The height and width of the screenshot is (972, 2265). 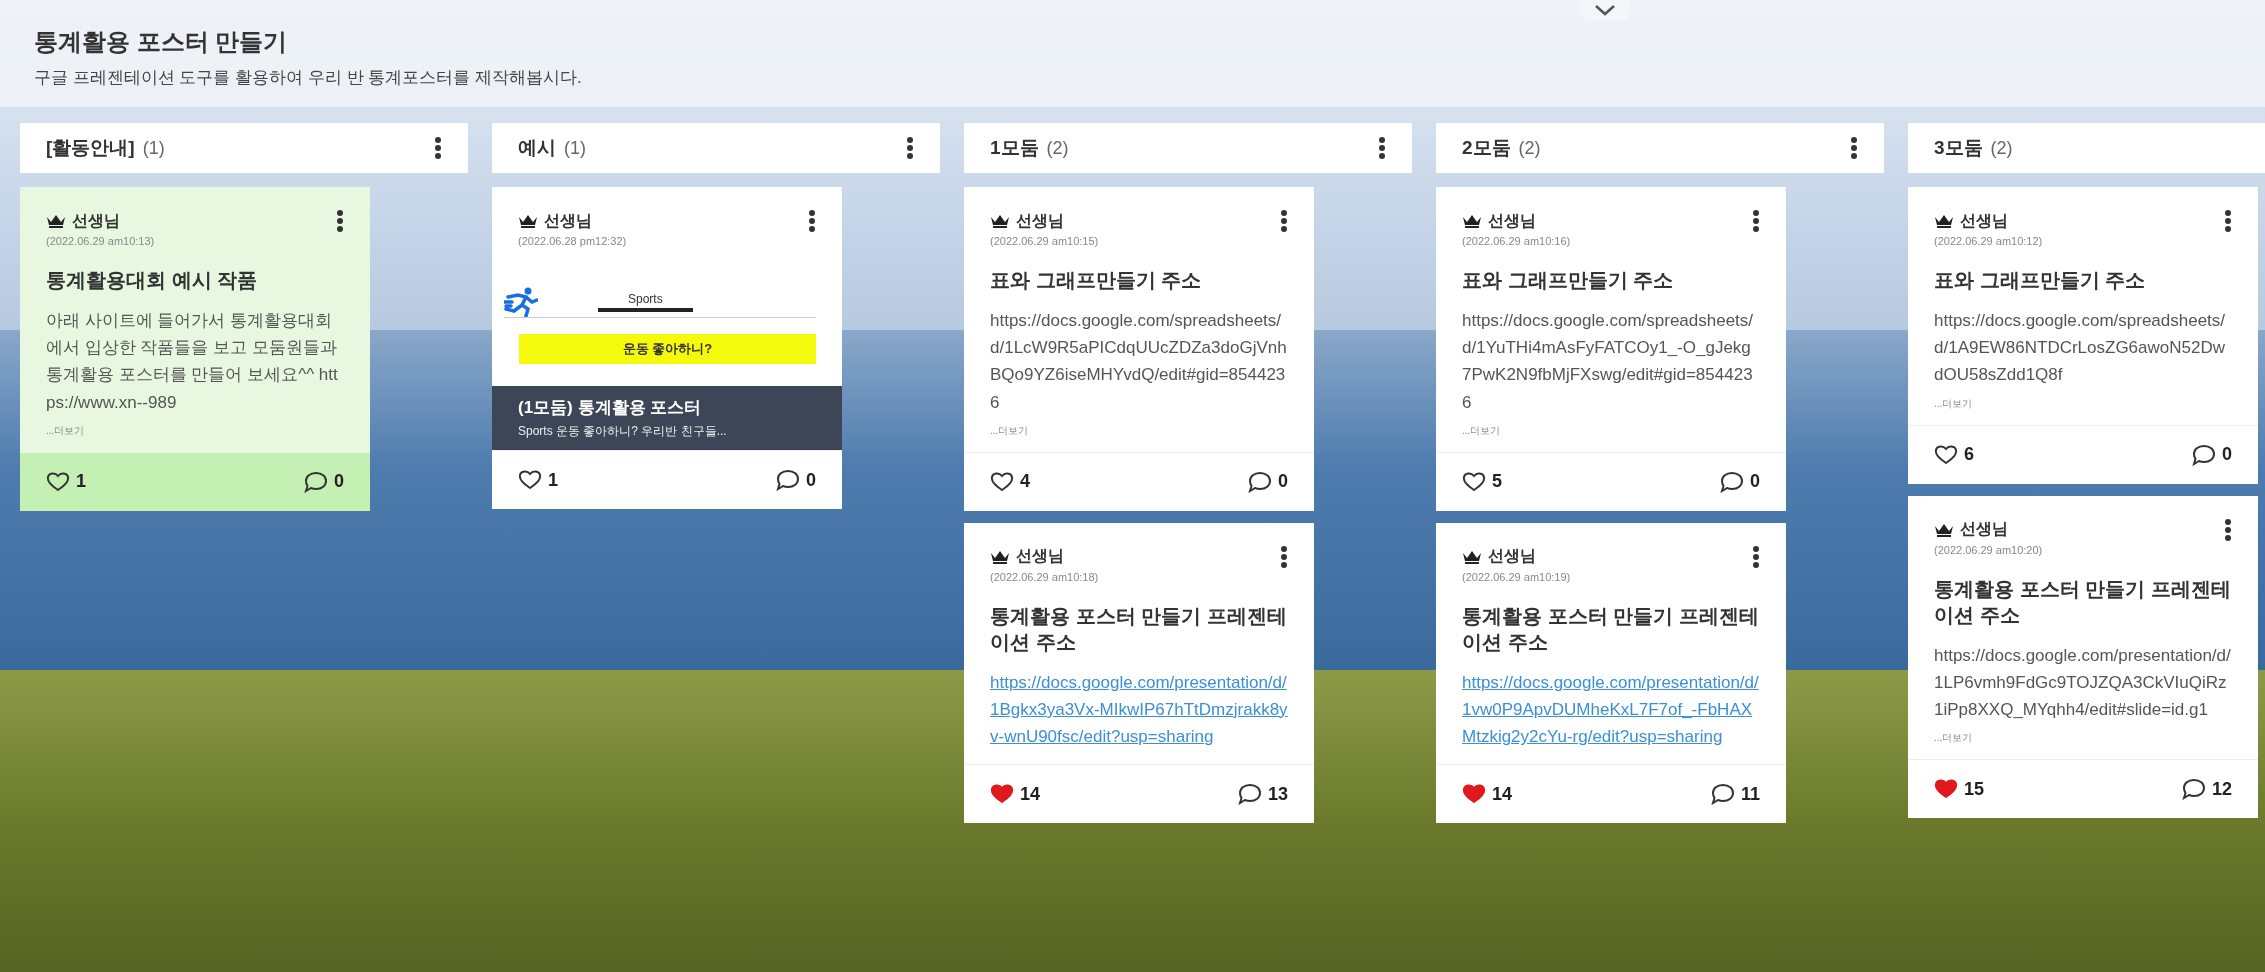 I want to click on chevron-down-icon, so click(x=1605, y=10).